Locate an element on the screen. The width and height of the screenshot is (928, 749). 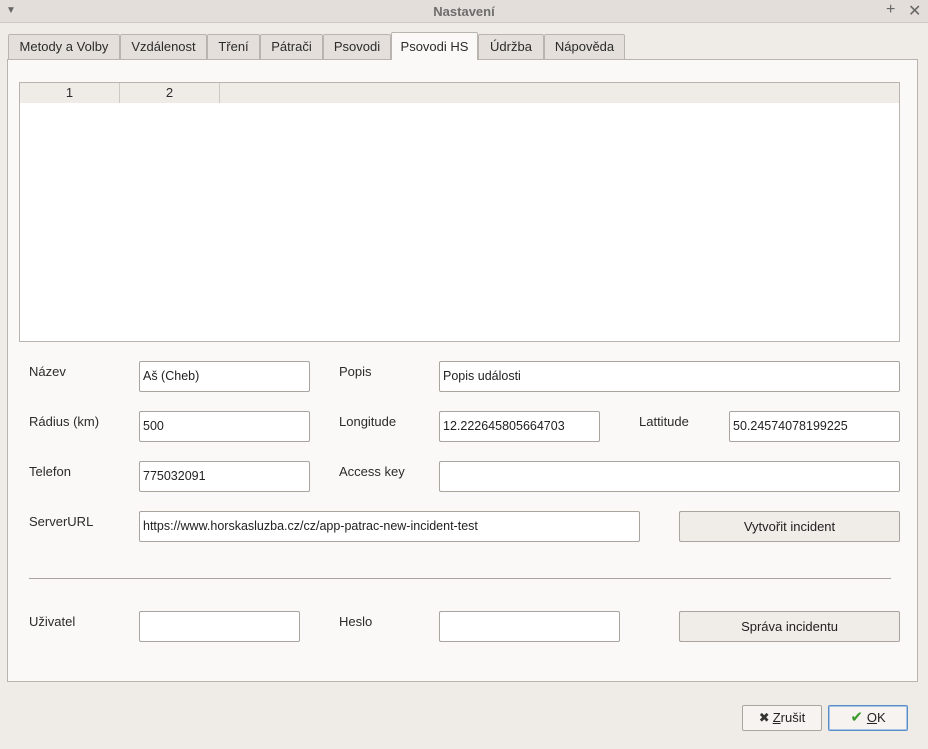
ok-button: ✔ OK is located at coordinates (868, 718).